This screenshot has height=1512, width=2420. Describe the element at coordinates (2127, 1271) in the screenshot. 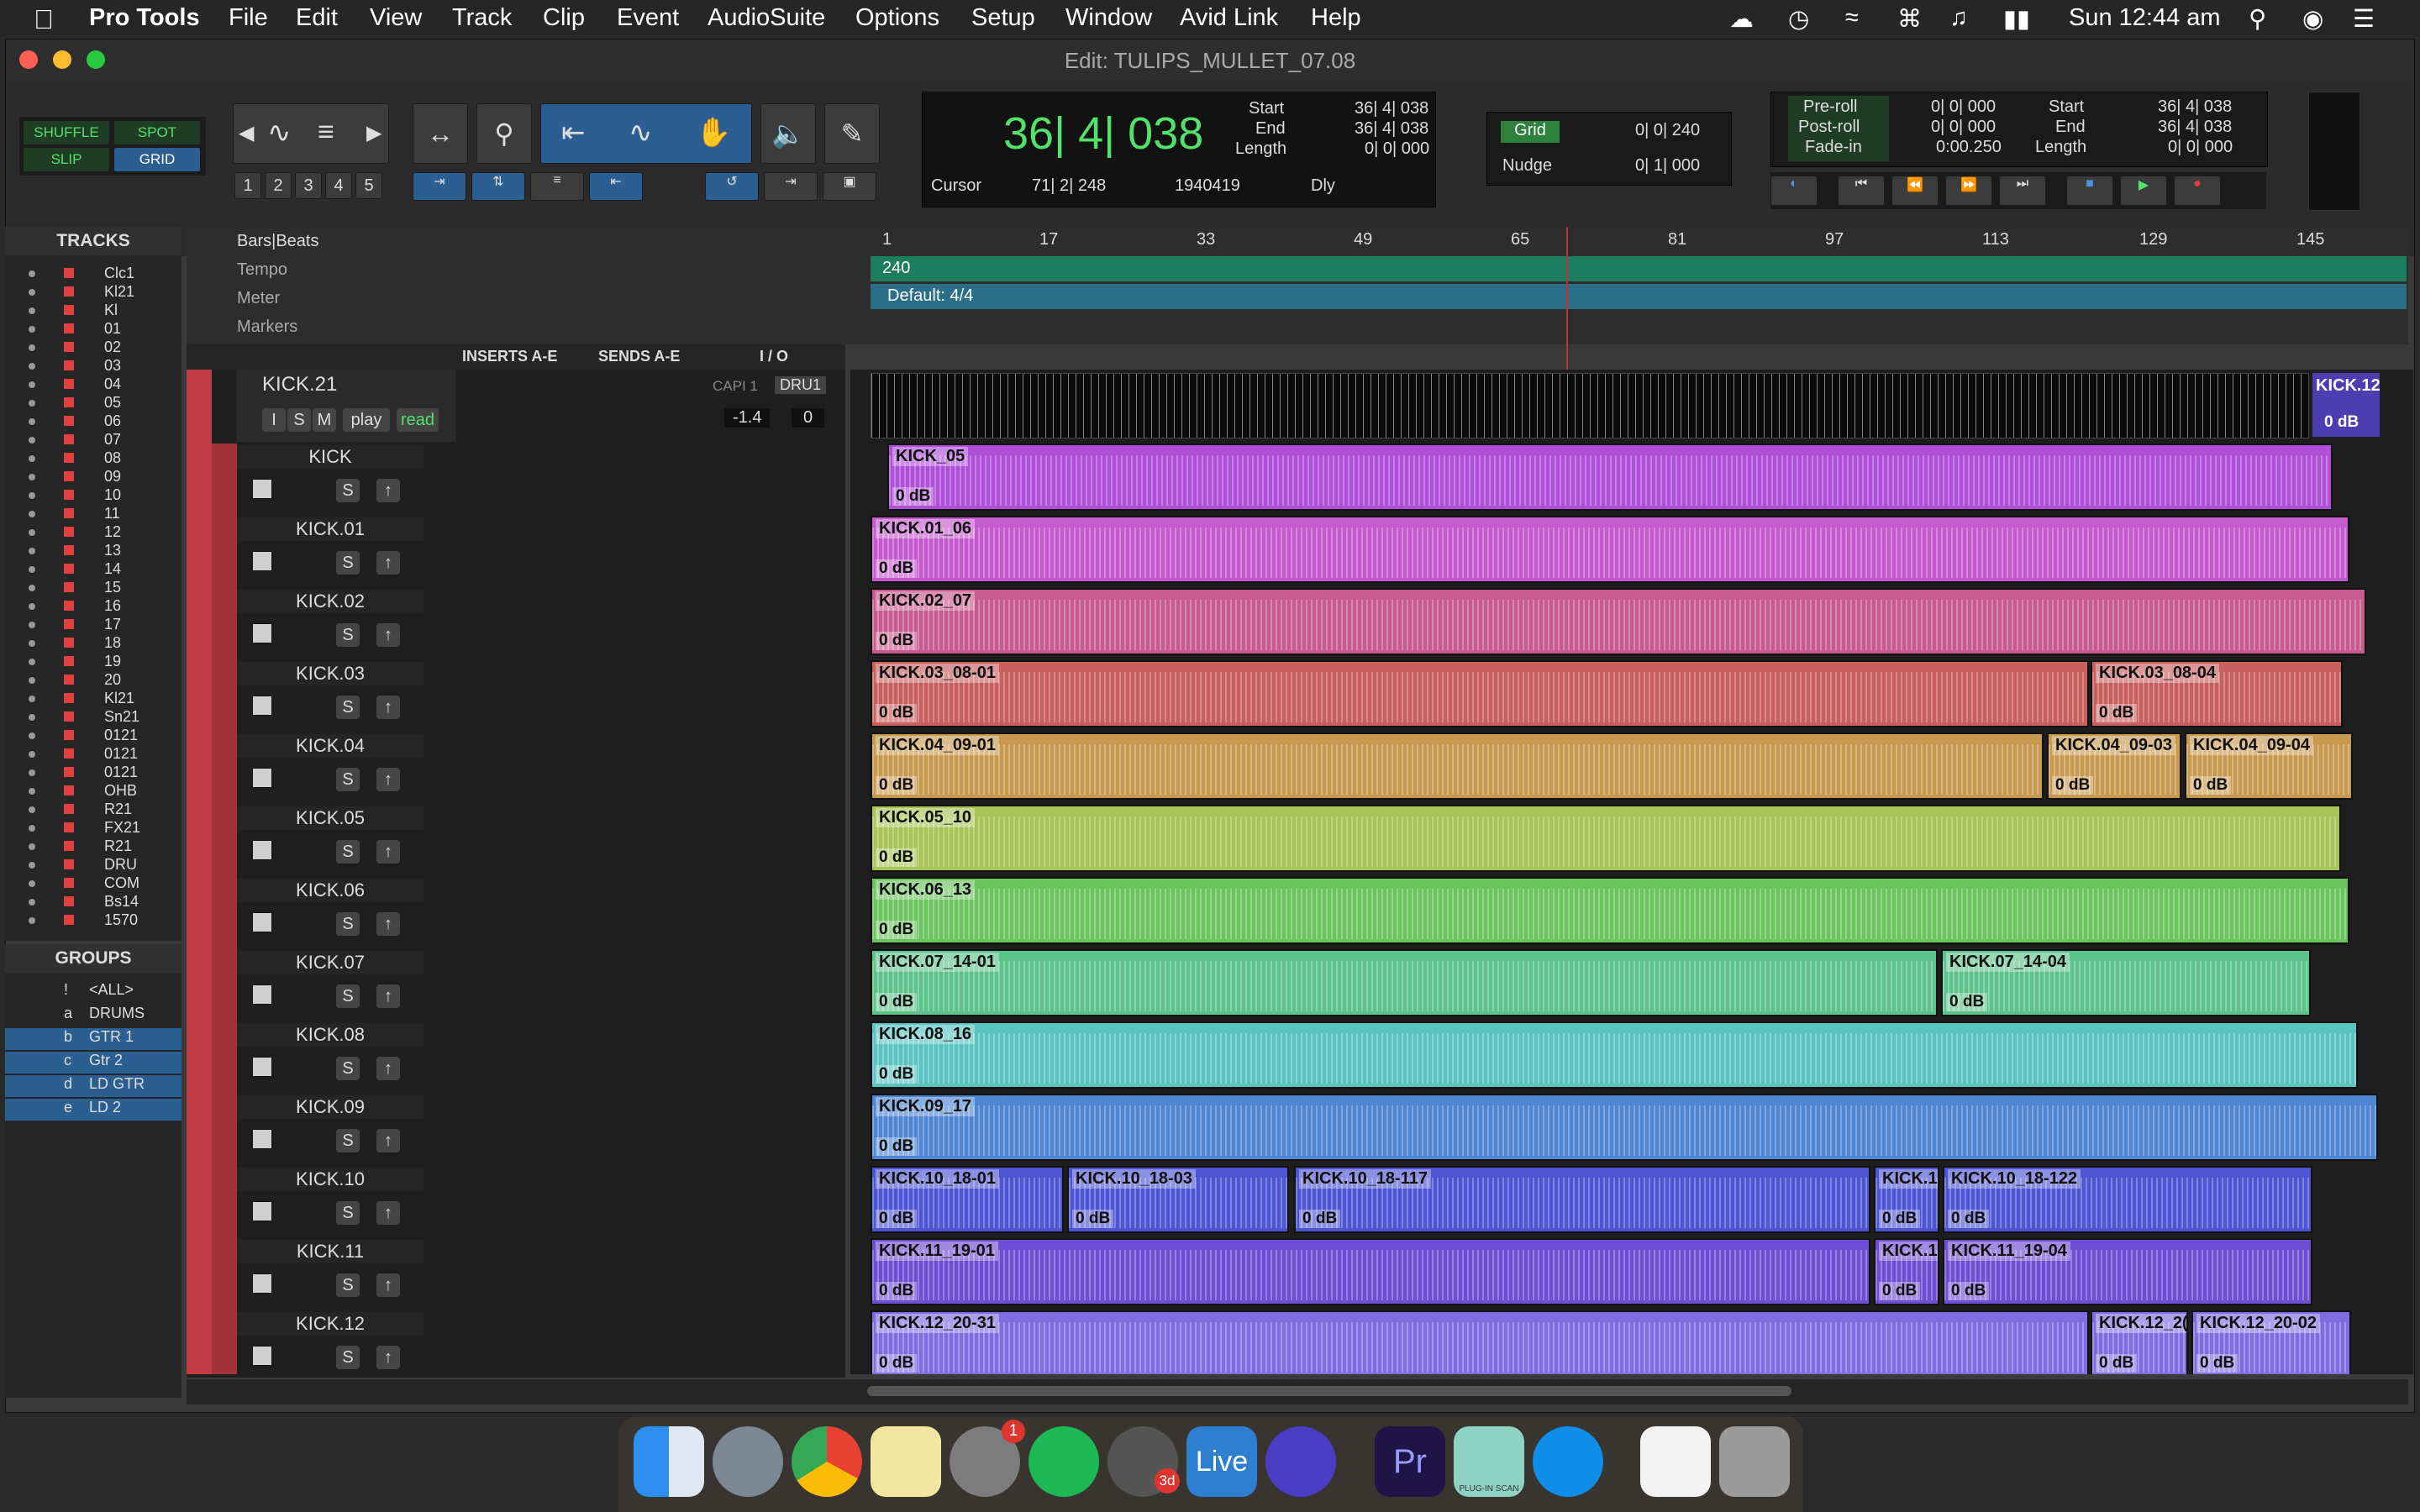

I see `audio-clip: KICK.11_19-04 0 dB` at that location.